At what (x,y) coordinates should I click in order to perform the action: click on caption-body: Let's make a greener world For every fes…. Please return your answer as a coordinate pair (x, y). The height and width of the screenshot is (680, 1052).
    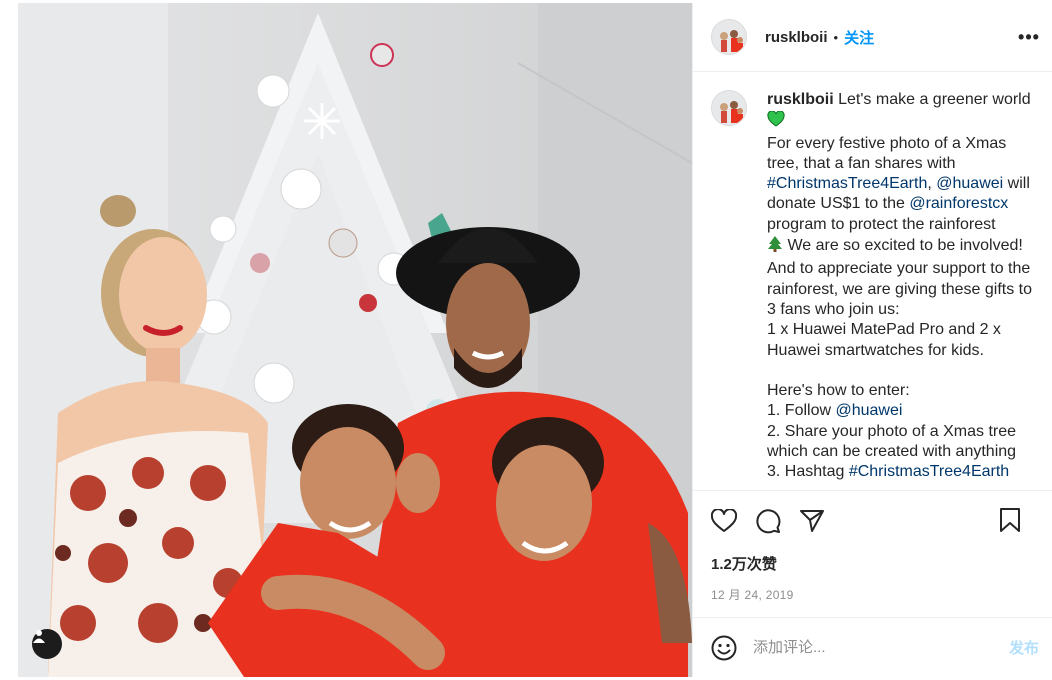
    Looking at the image, I should click on (901, 285).